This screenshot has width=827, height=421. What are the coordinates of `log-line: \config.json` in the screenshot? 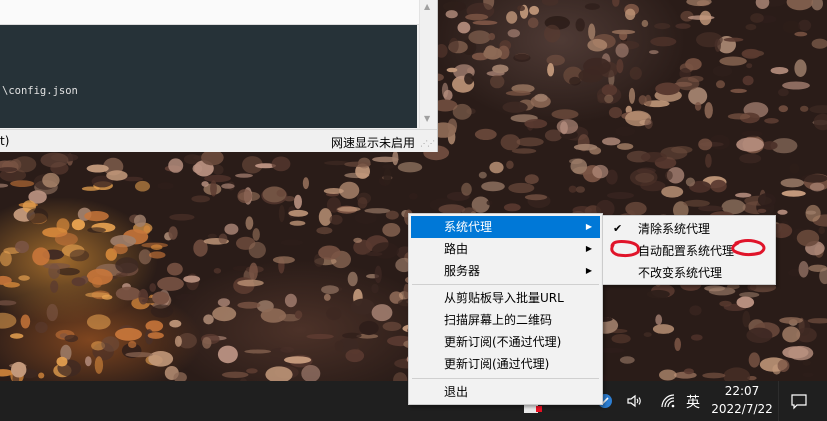 It's located at (40, 91).